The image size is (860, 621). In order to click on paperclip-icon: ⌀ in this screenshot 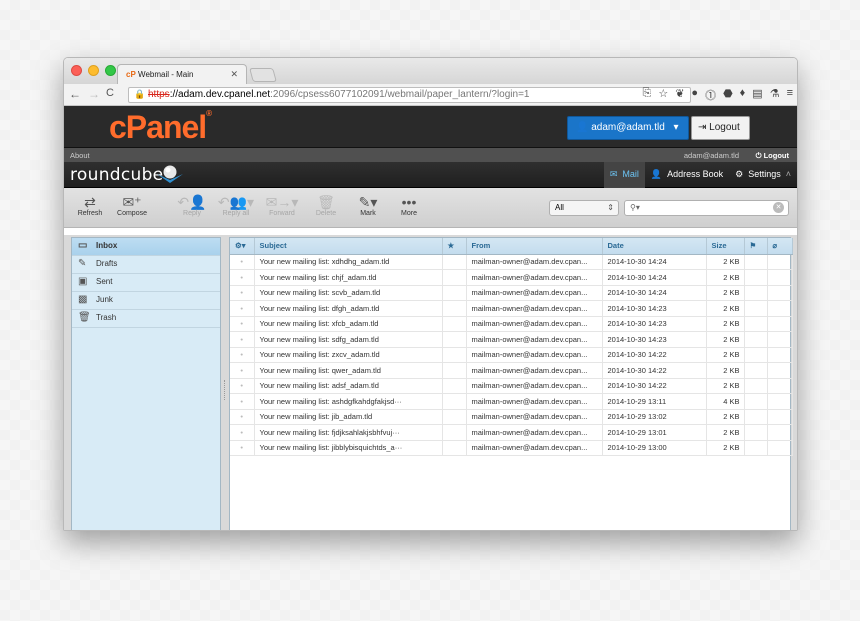, I will do `click(775, 246)`.